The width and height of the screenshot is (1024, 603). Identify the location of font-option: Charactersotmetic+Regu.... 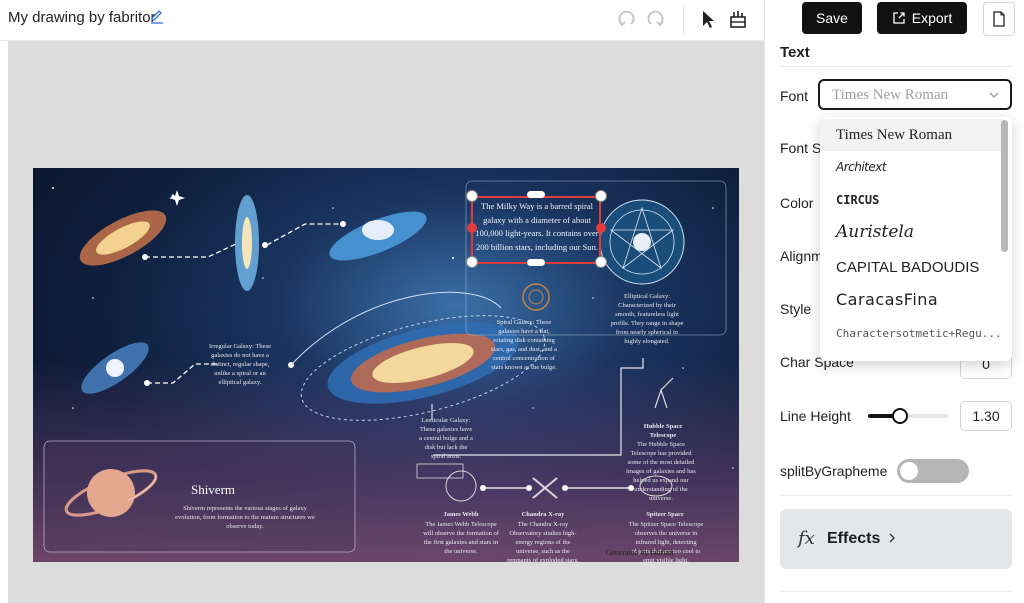
(912, 333).